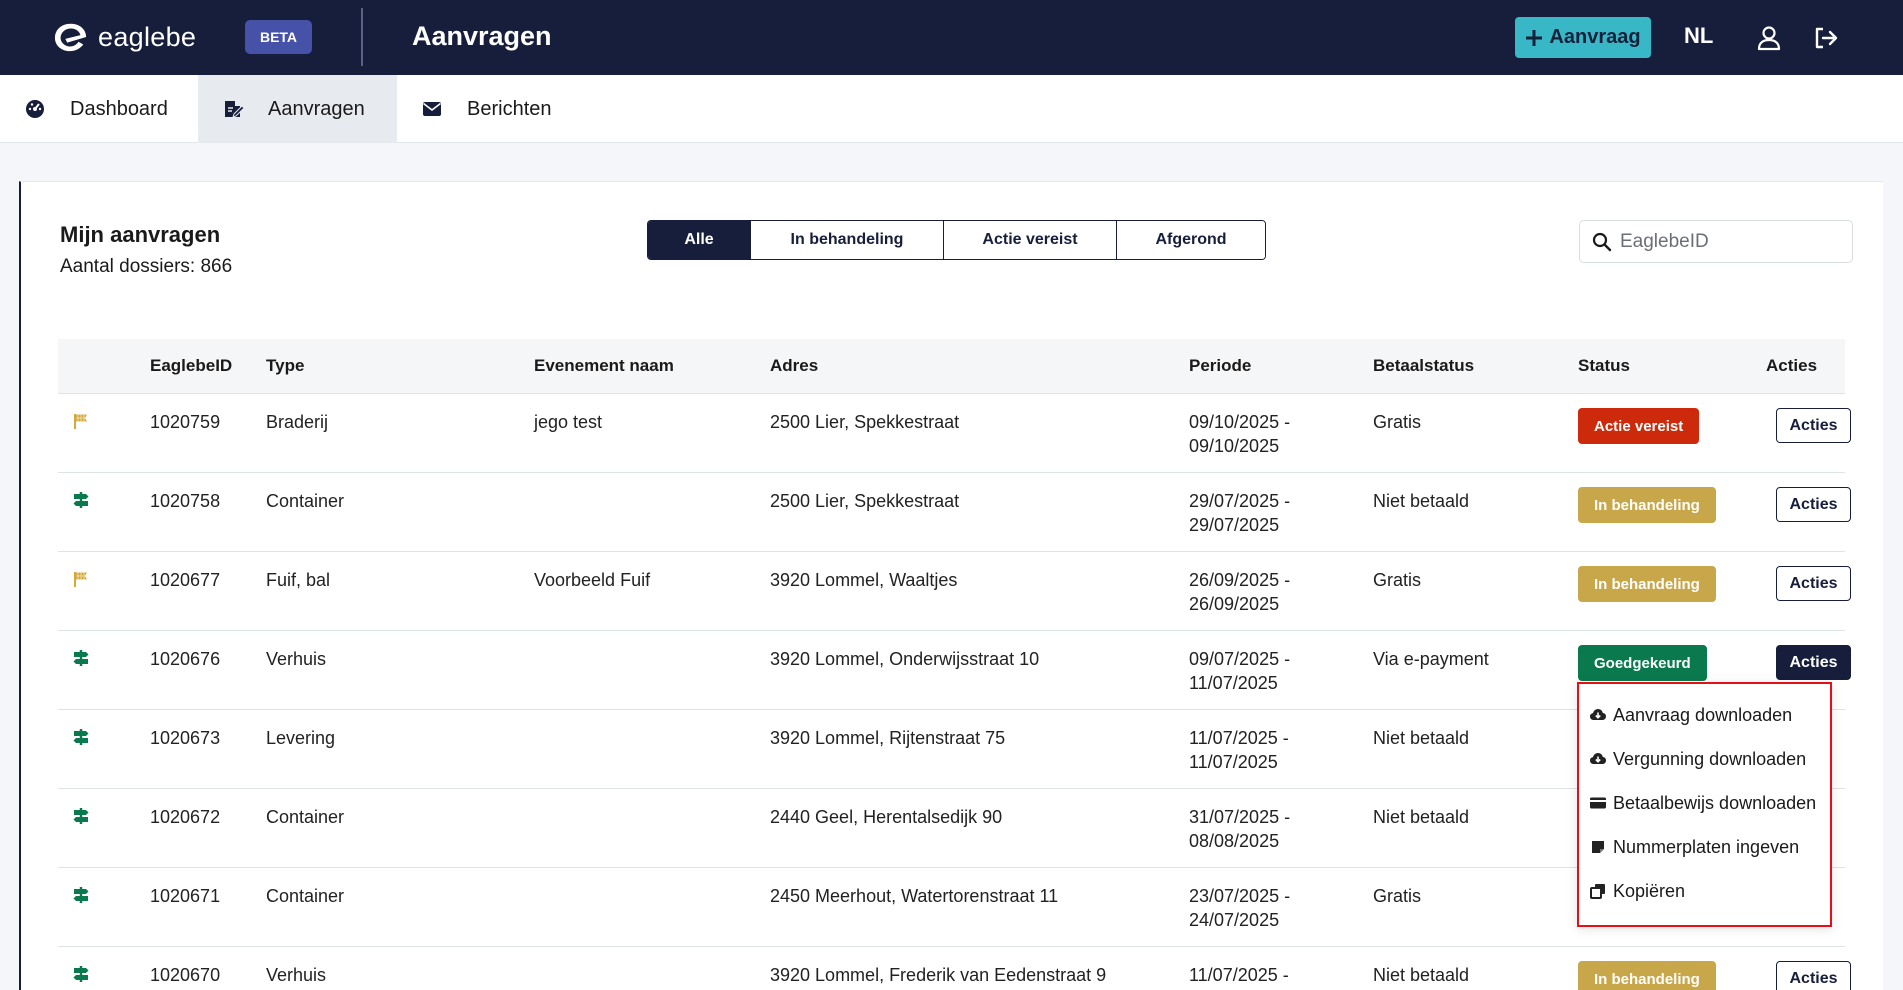  What do you see at coordinates (316, 108) in the screenshot?
I see `nav-label-aanvragen: Aanvragen` at bounding box center [316, 108].